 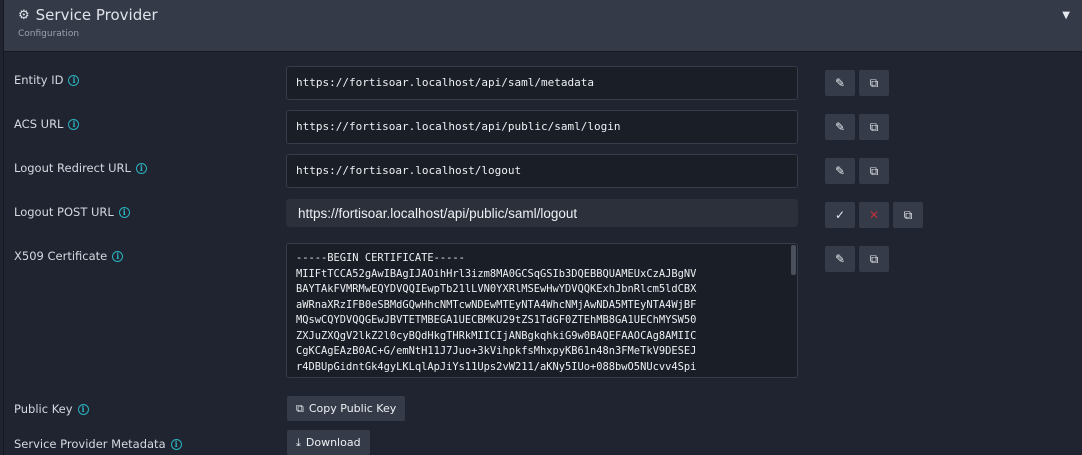 I want to click on close-icon: ✕, so click(x=874, y=215).